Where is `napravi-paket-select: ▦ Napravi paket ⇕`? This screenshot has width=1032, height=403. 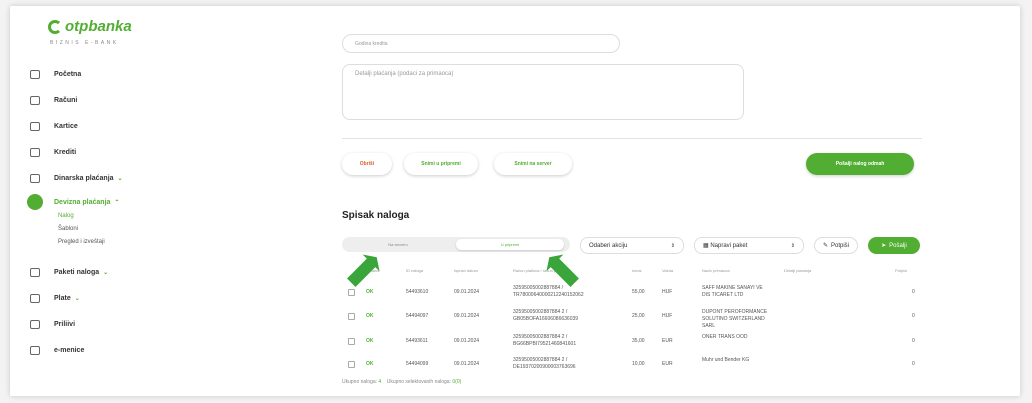
napravi-paket-select: ▦ Napravi paket ⇕ is located at coordinates (749, 245).